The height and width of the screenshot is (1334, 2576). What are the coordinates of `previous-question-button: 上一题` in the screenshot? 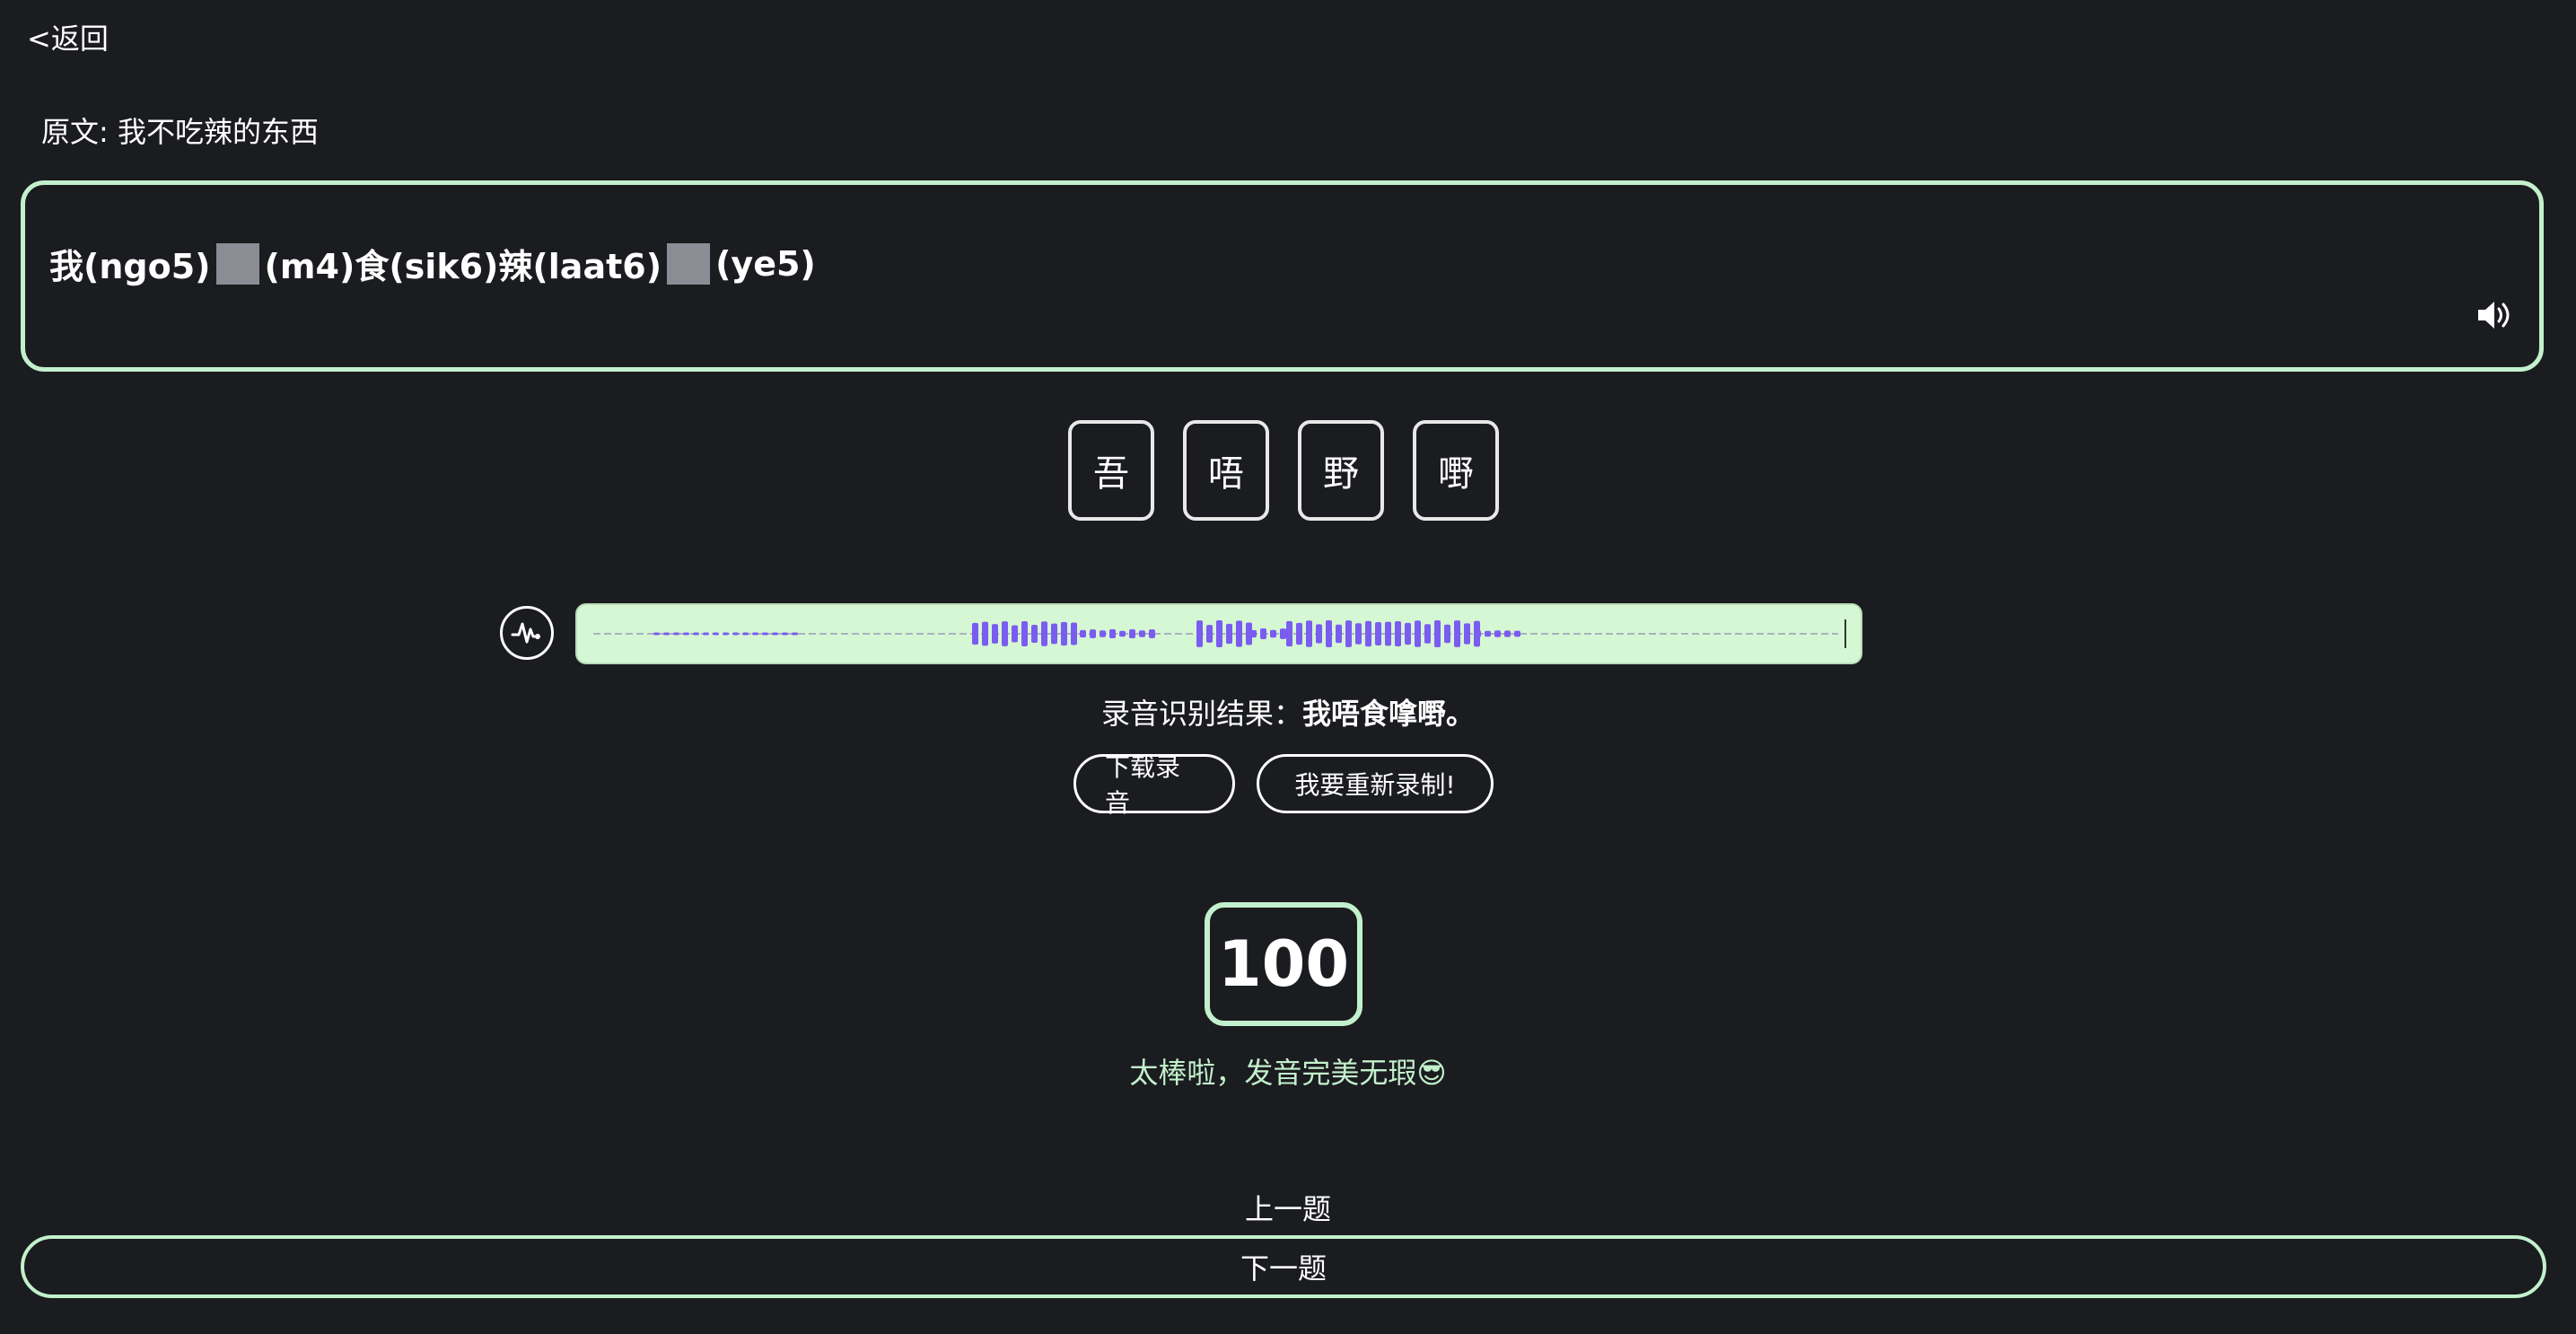 It's located at (1288, 1207).